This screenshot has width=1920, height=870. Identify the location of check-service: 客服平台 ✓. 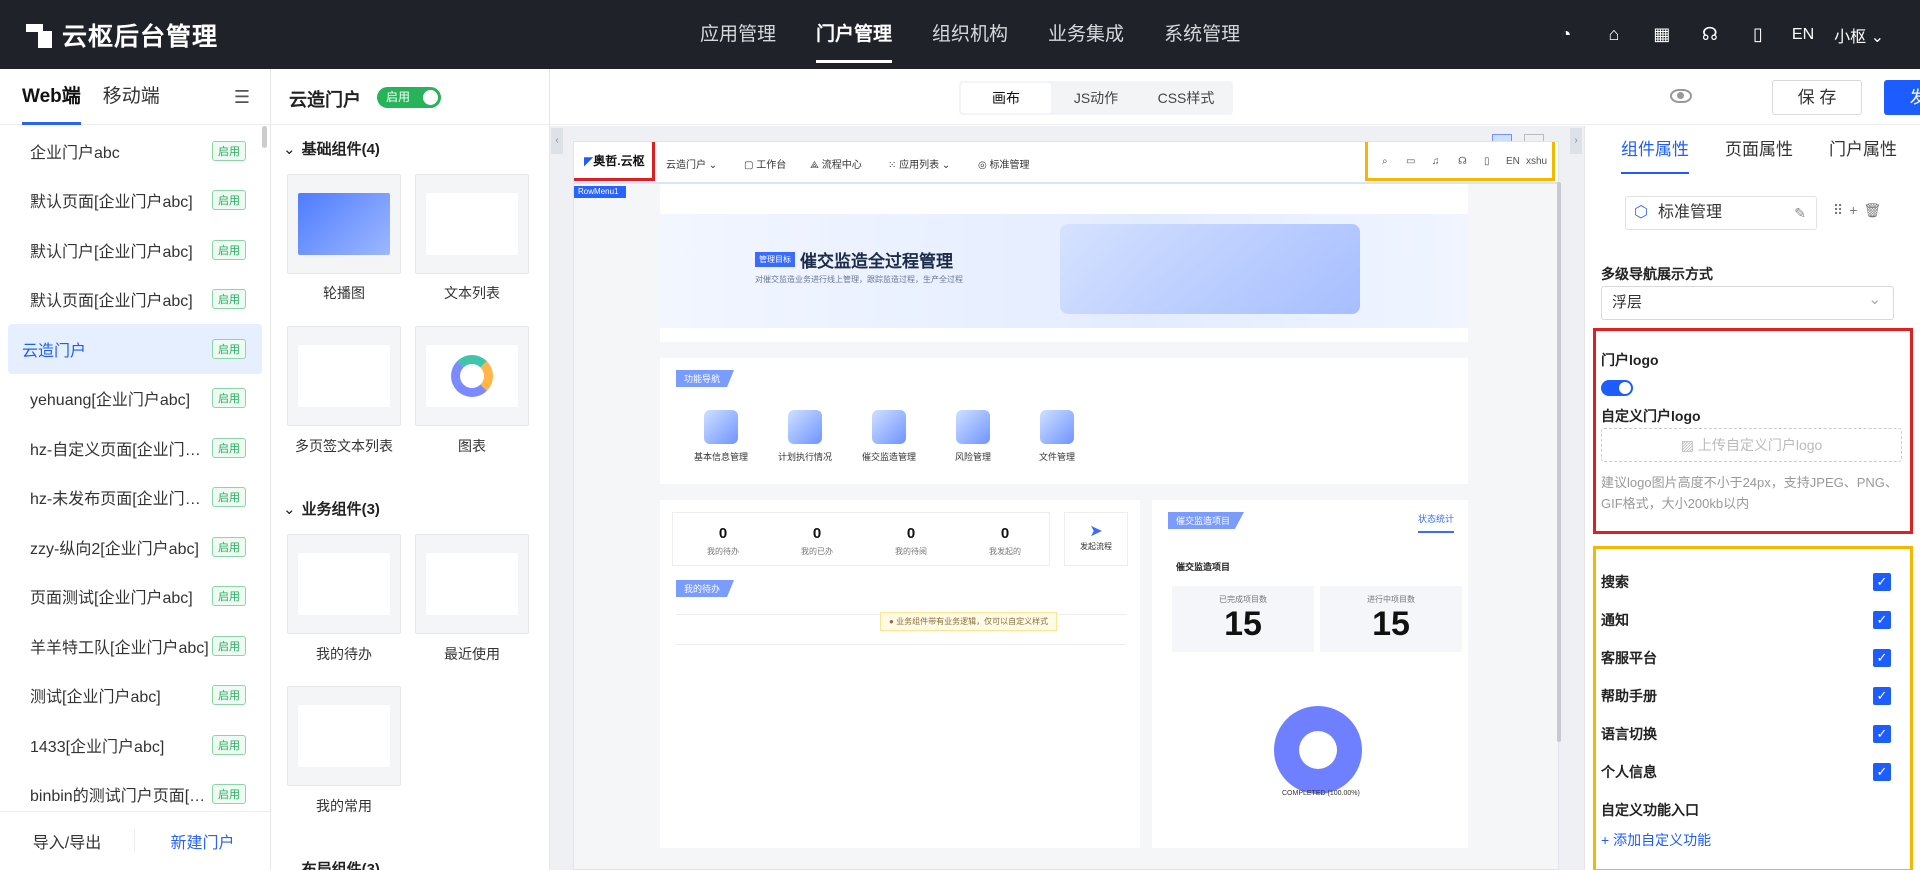
(1746, 658).